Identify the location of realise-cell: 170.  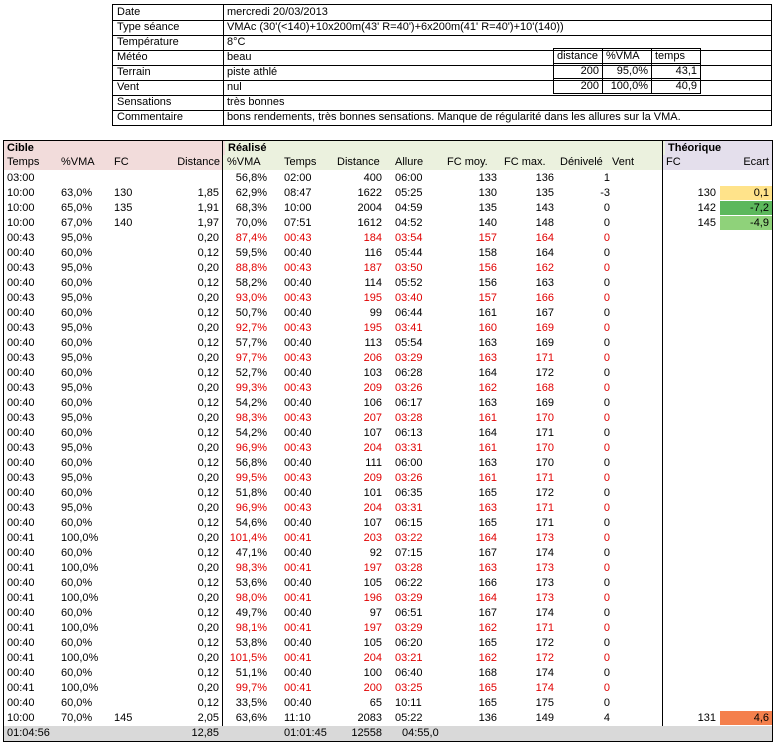
(544, 448).